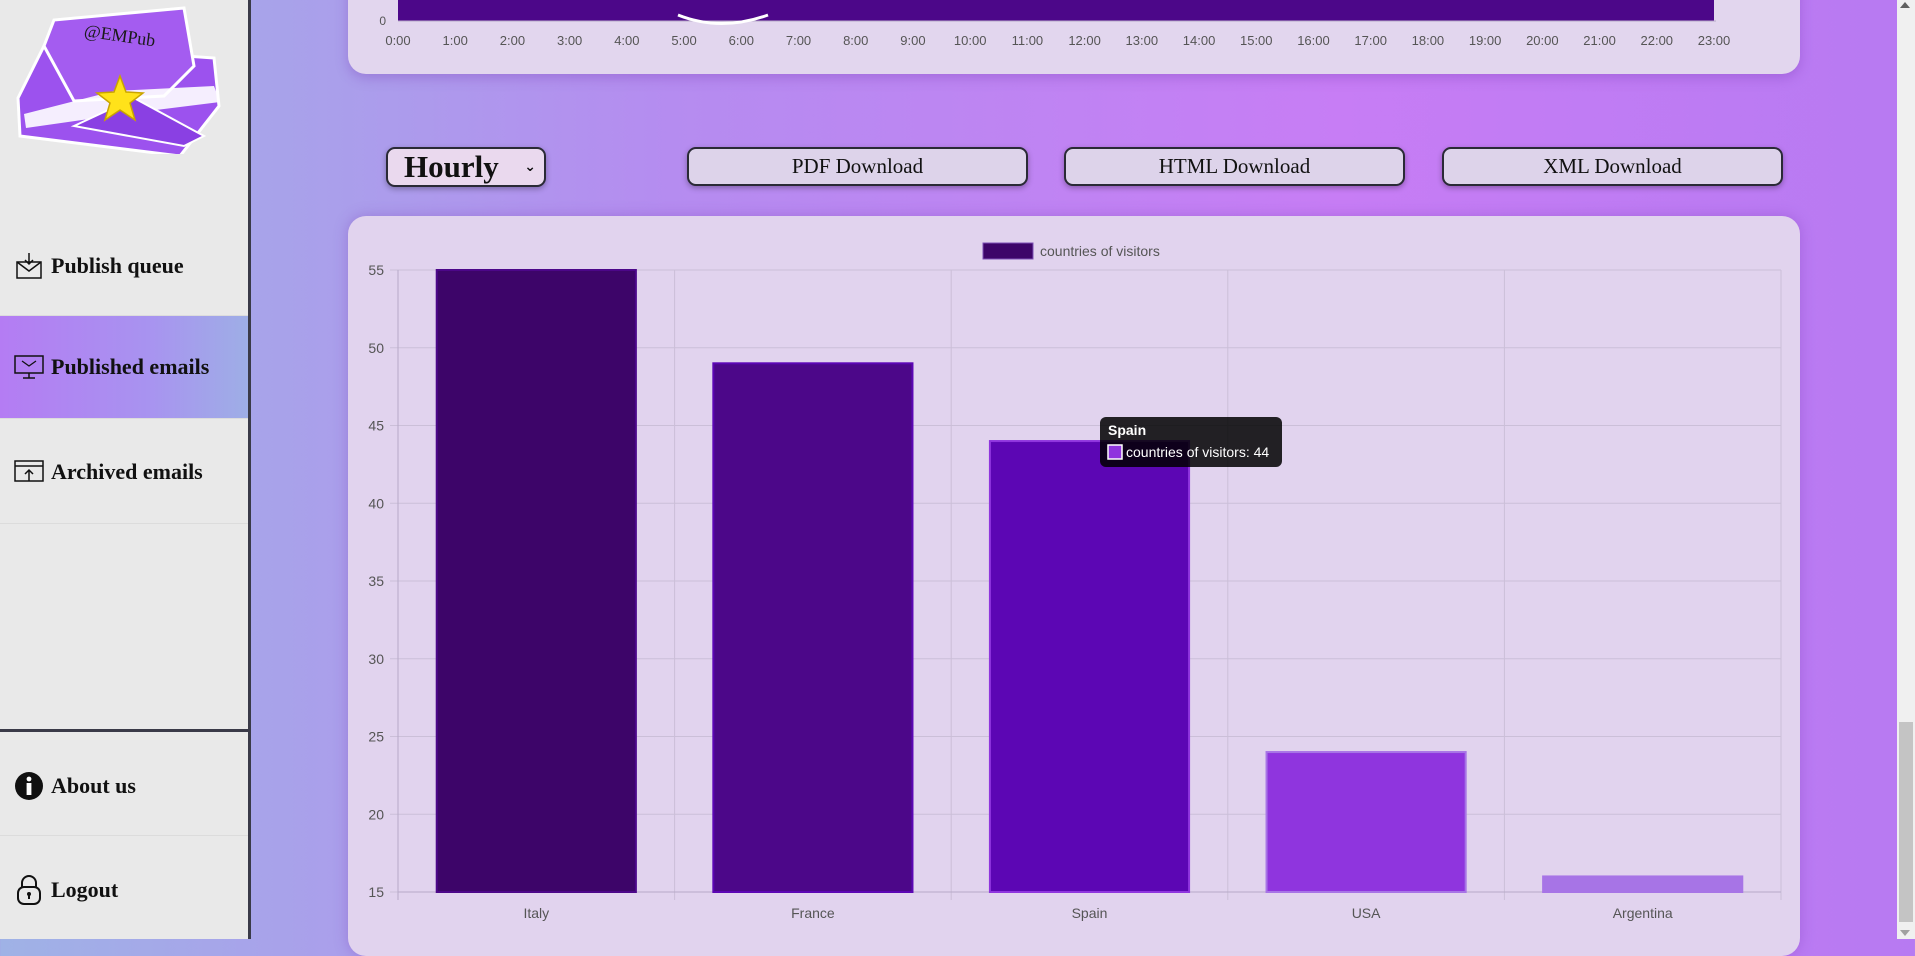  I want to click on x-tick-label: 5:00, so click(683, 40).